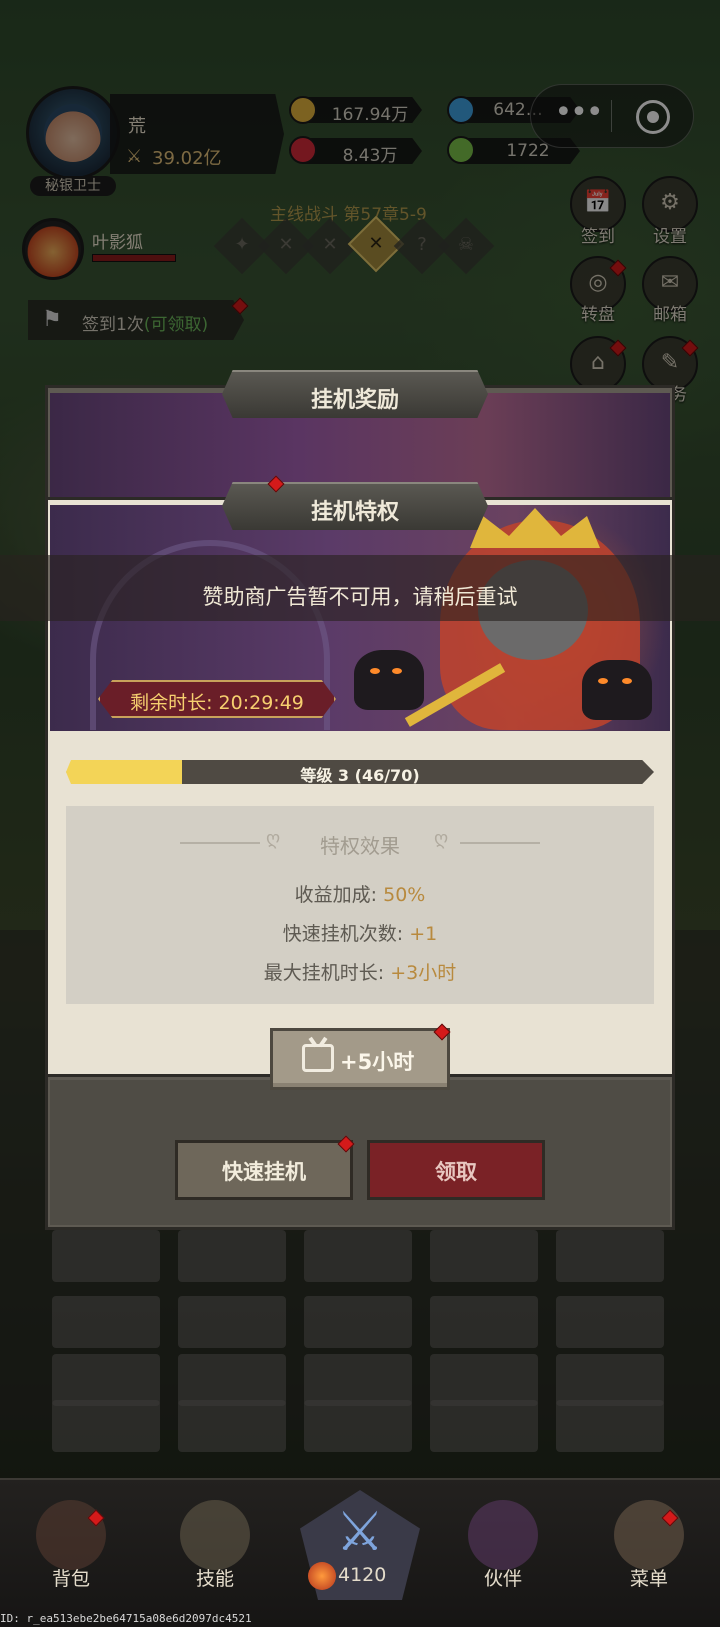 The image size is (720, 1627). What do you see at coordinates (322, 1576) in the screenshot?
I see `fire-orb-icon` at bounding box center [322, 1576].